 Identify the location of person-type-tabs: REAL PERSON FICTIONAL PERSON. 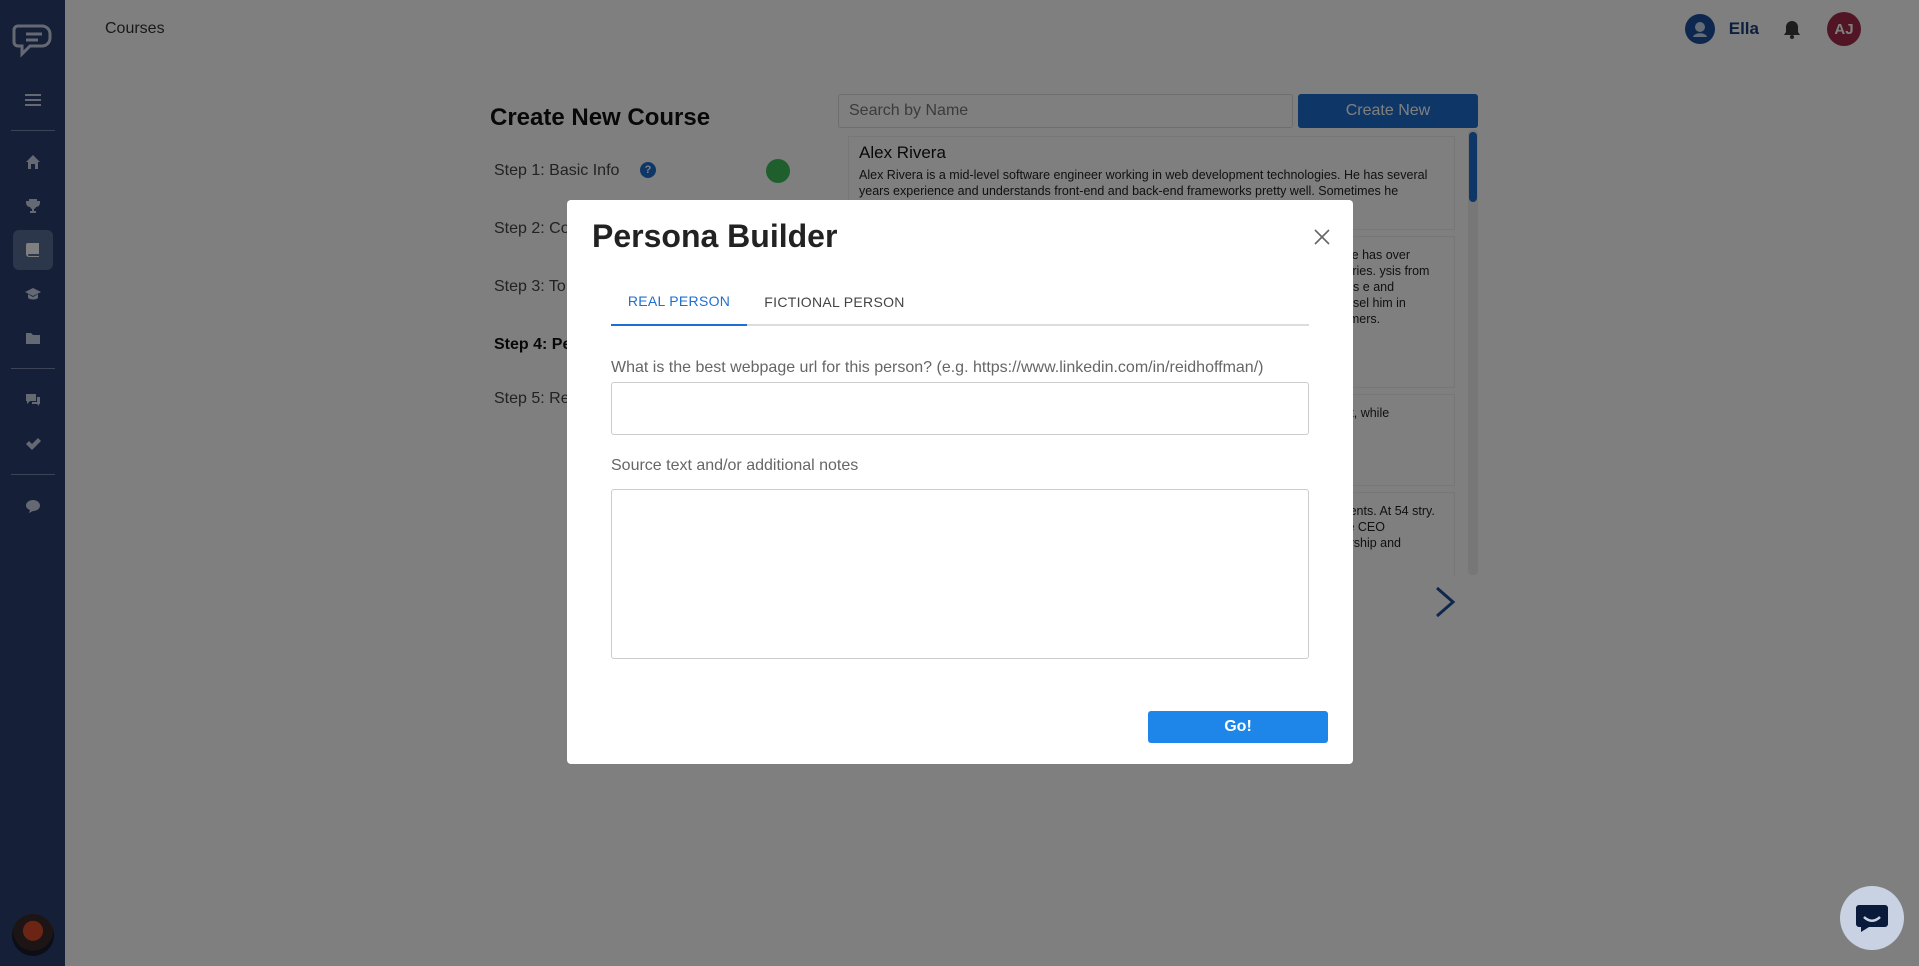
(960, 302).